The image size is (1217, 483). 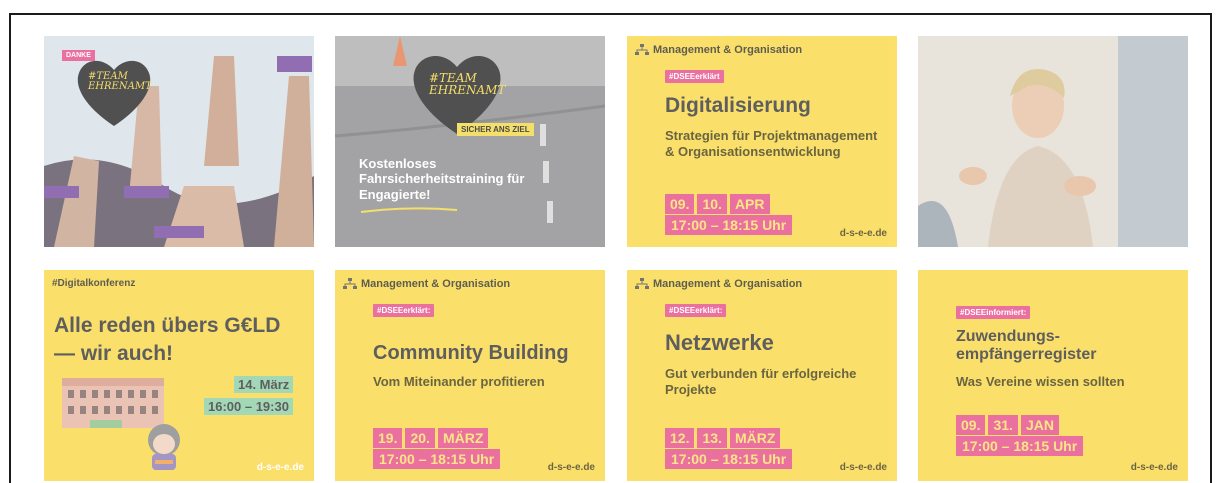 I want to click on date-chip: 31., so click(x=1003, y=425).